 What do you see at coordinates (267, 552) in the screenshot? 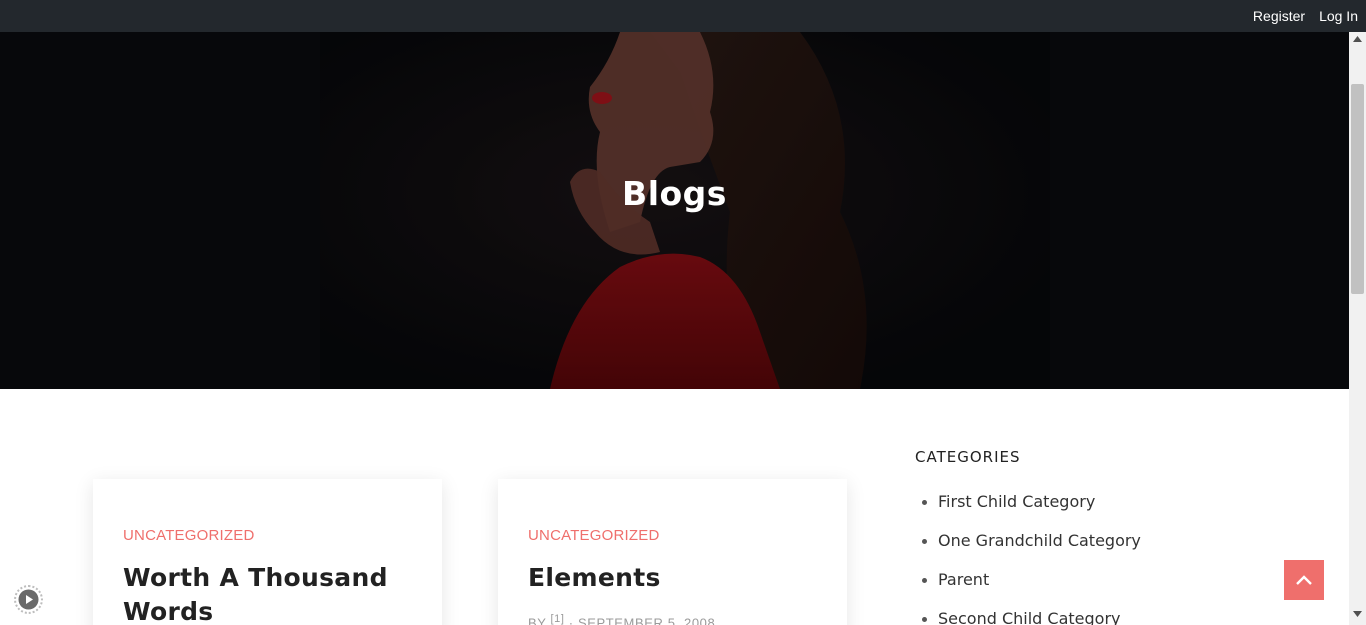
I see `post-card: UNCATEGORIZED Worth A Thousand Words` at bounding box center [267, 552].